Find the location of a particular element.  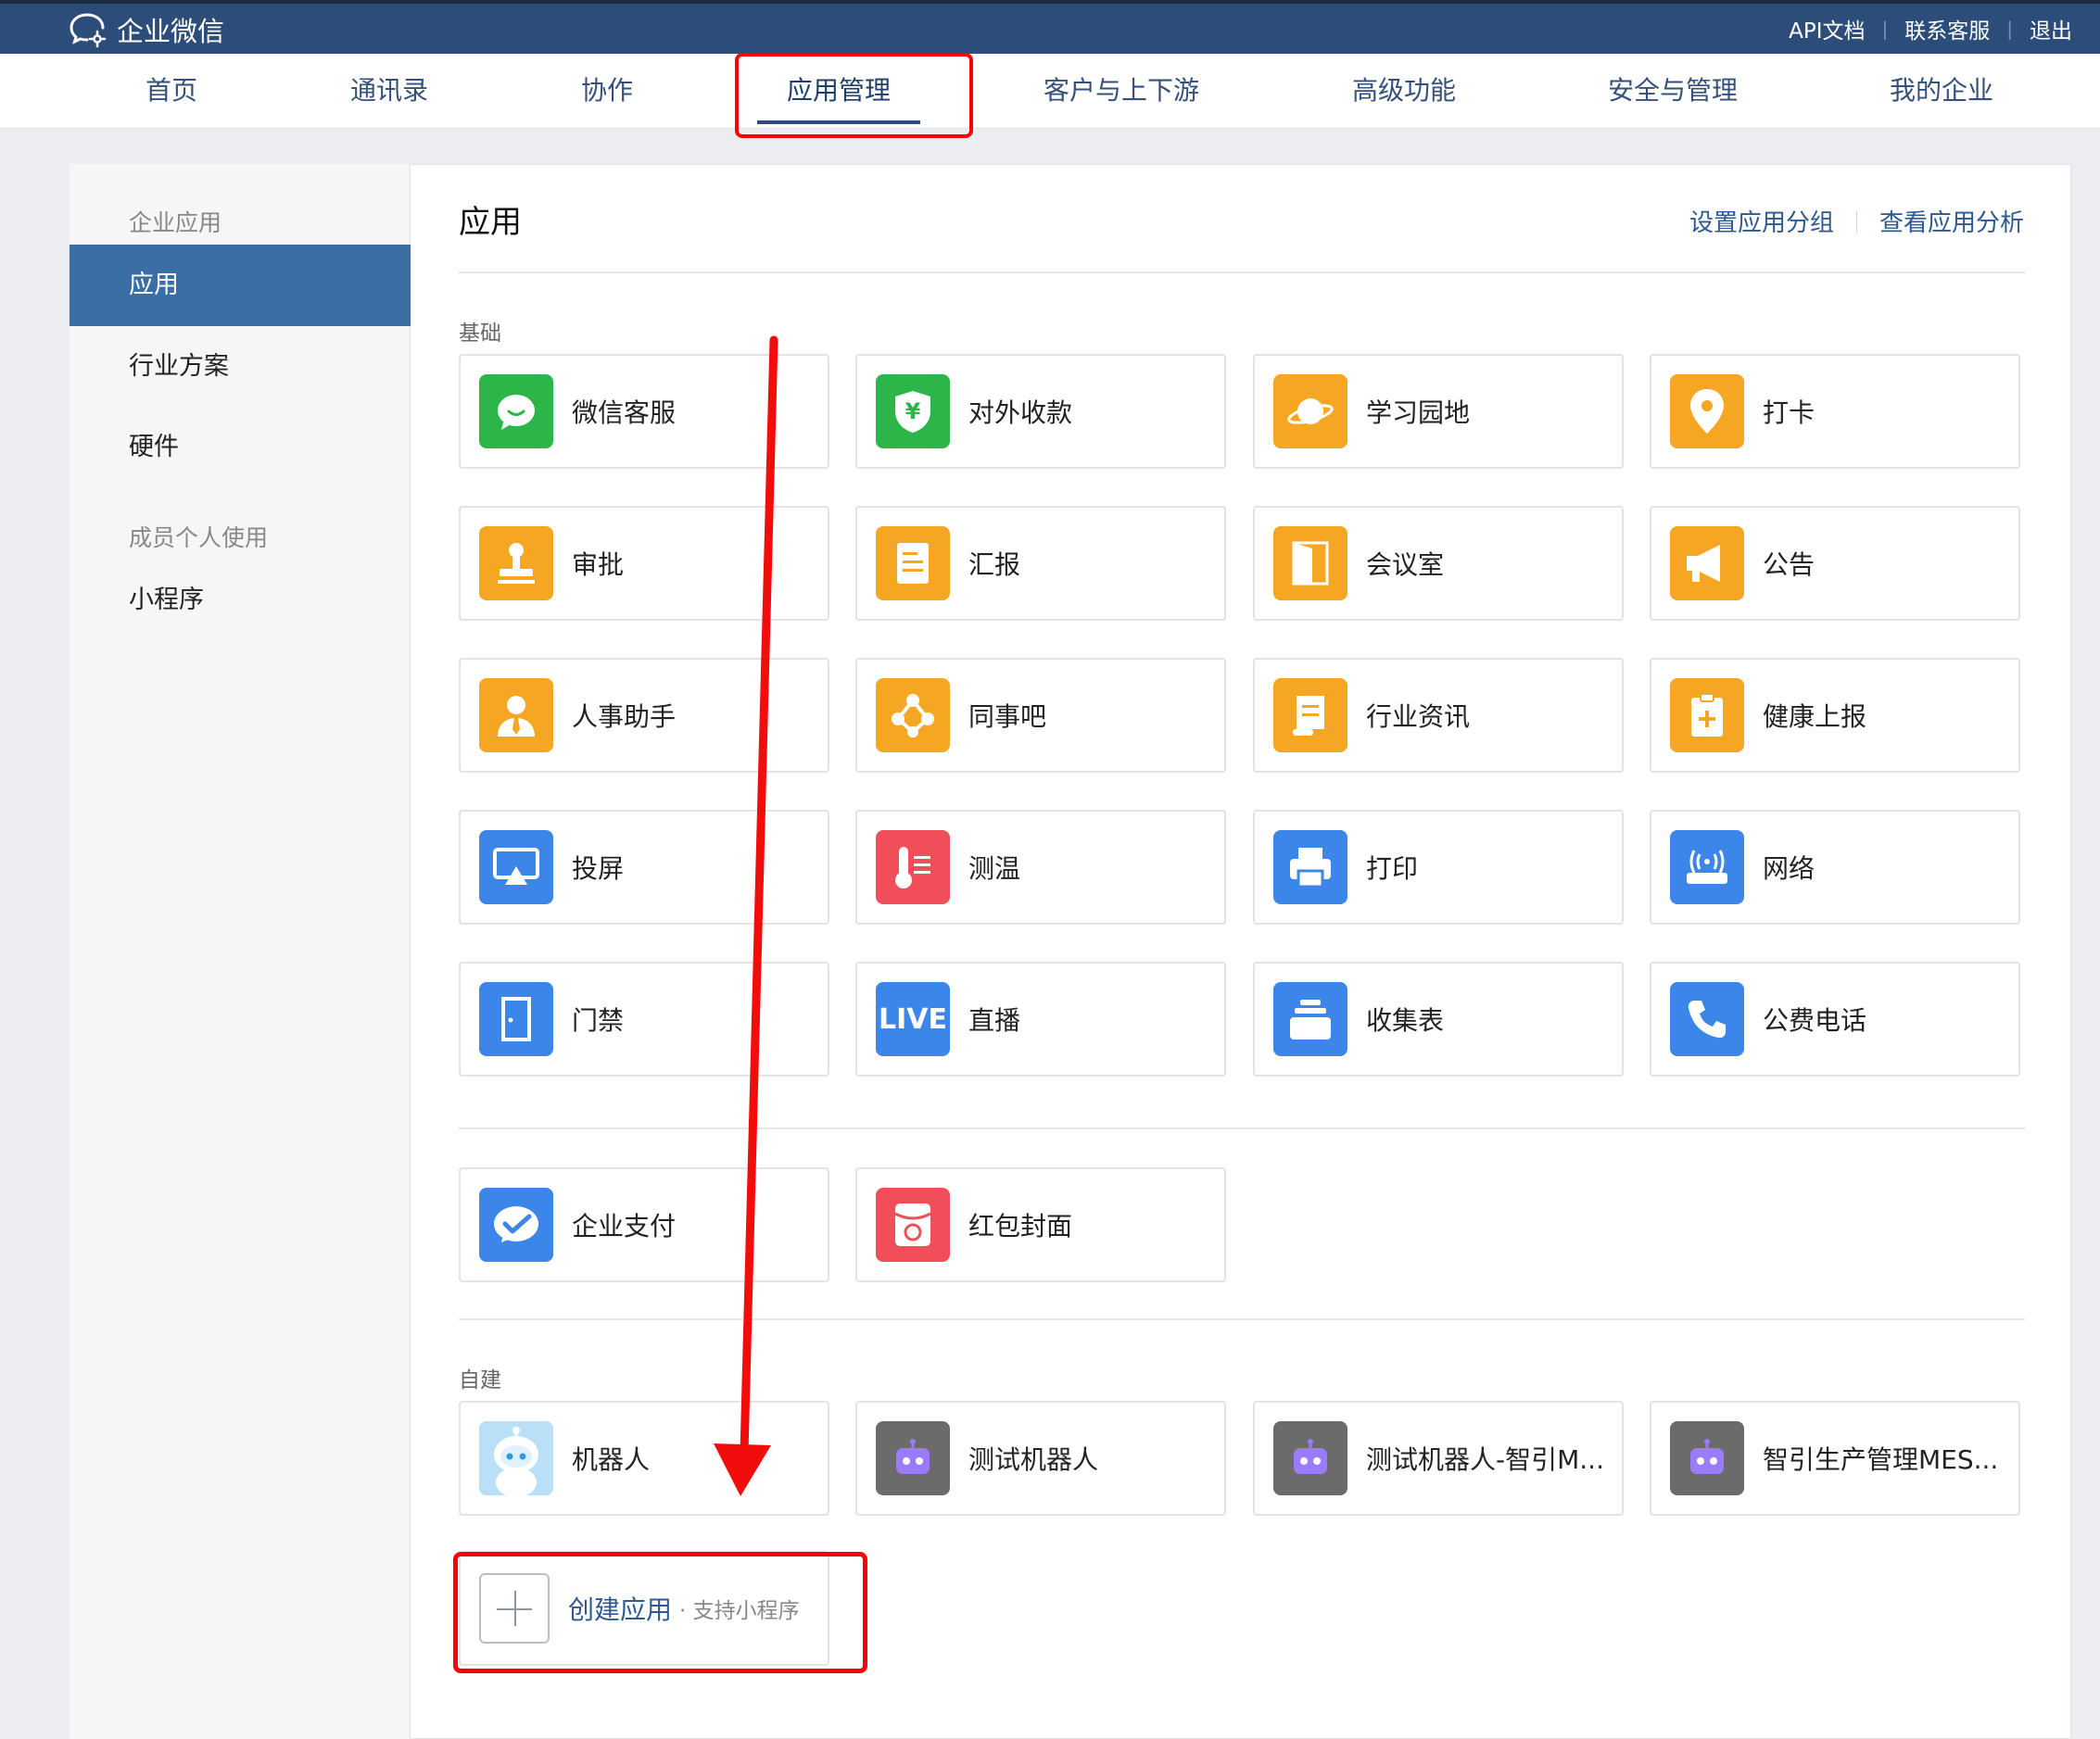

view-app-analytics-link: 查看应用分析 is located at coordinates (1951, 221).